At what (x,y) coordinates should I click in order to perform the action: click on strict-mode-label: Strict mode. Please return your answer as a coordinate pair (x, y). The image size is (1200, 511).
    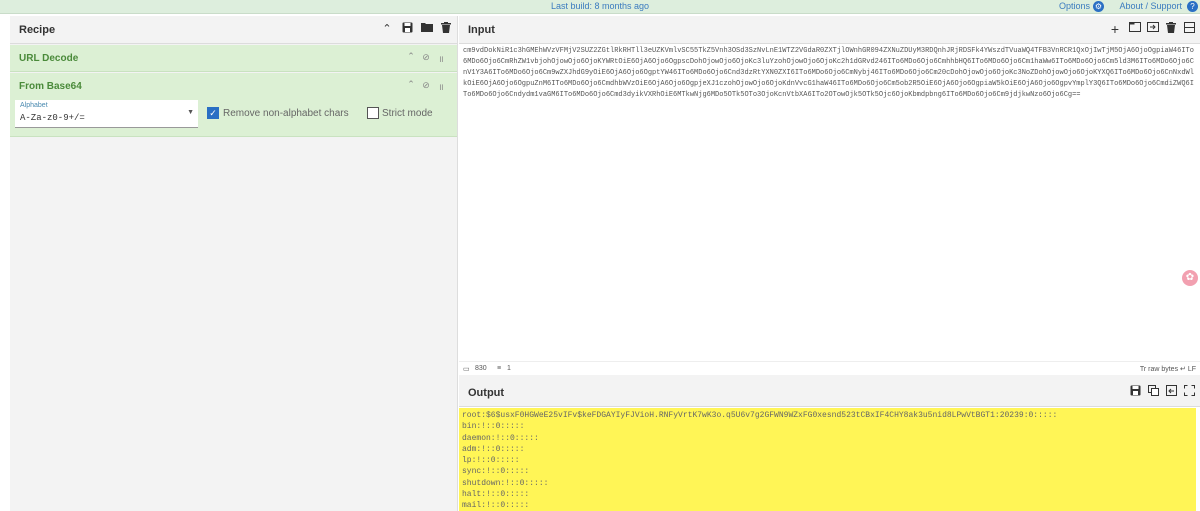
    Looking at the image, I should click on (407, 113).